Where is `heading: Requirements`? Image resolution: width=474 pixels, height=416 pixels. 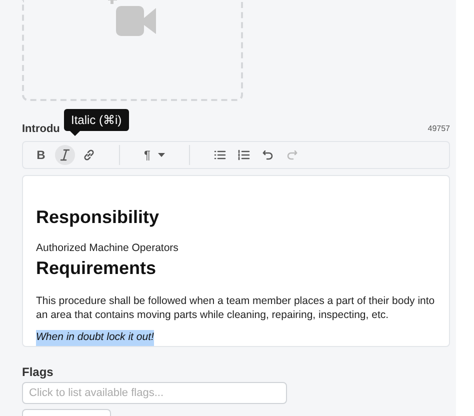 heading: Requirements is located at coordinates (97, 268).